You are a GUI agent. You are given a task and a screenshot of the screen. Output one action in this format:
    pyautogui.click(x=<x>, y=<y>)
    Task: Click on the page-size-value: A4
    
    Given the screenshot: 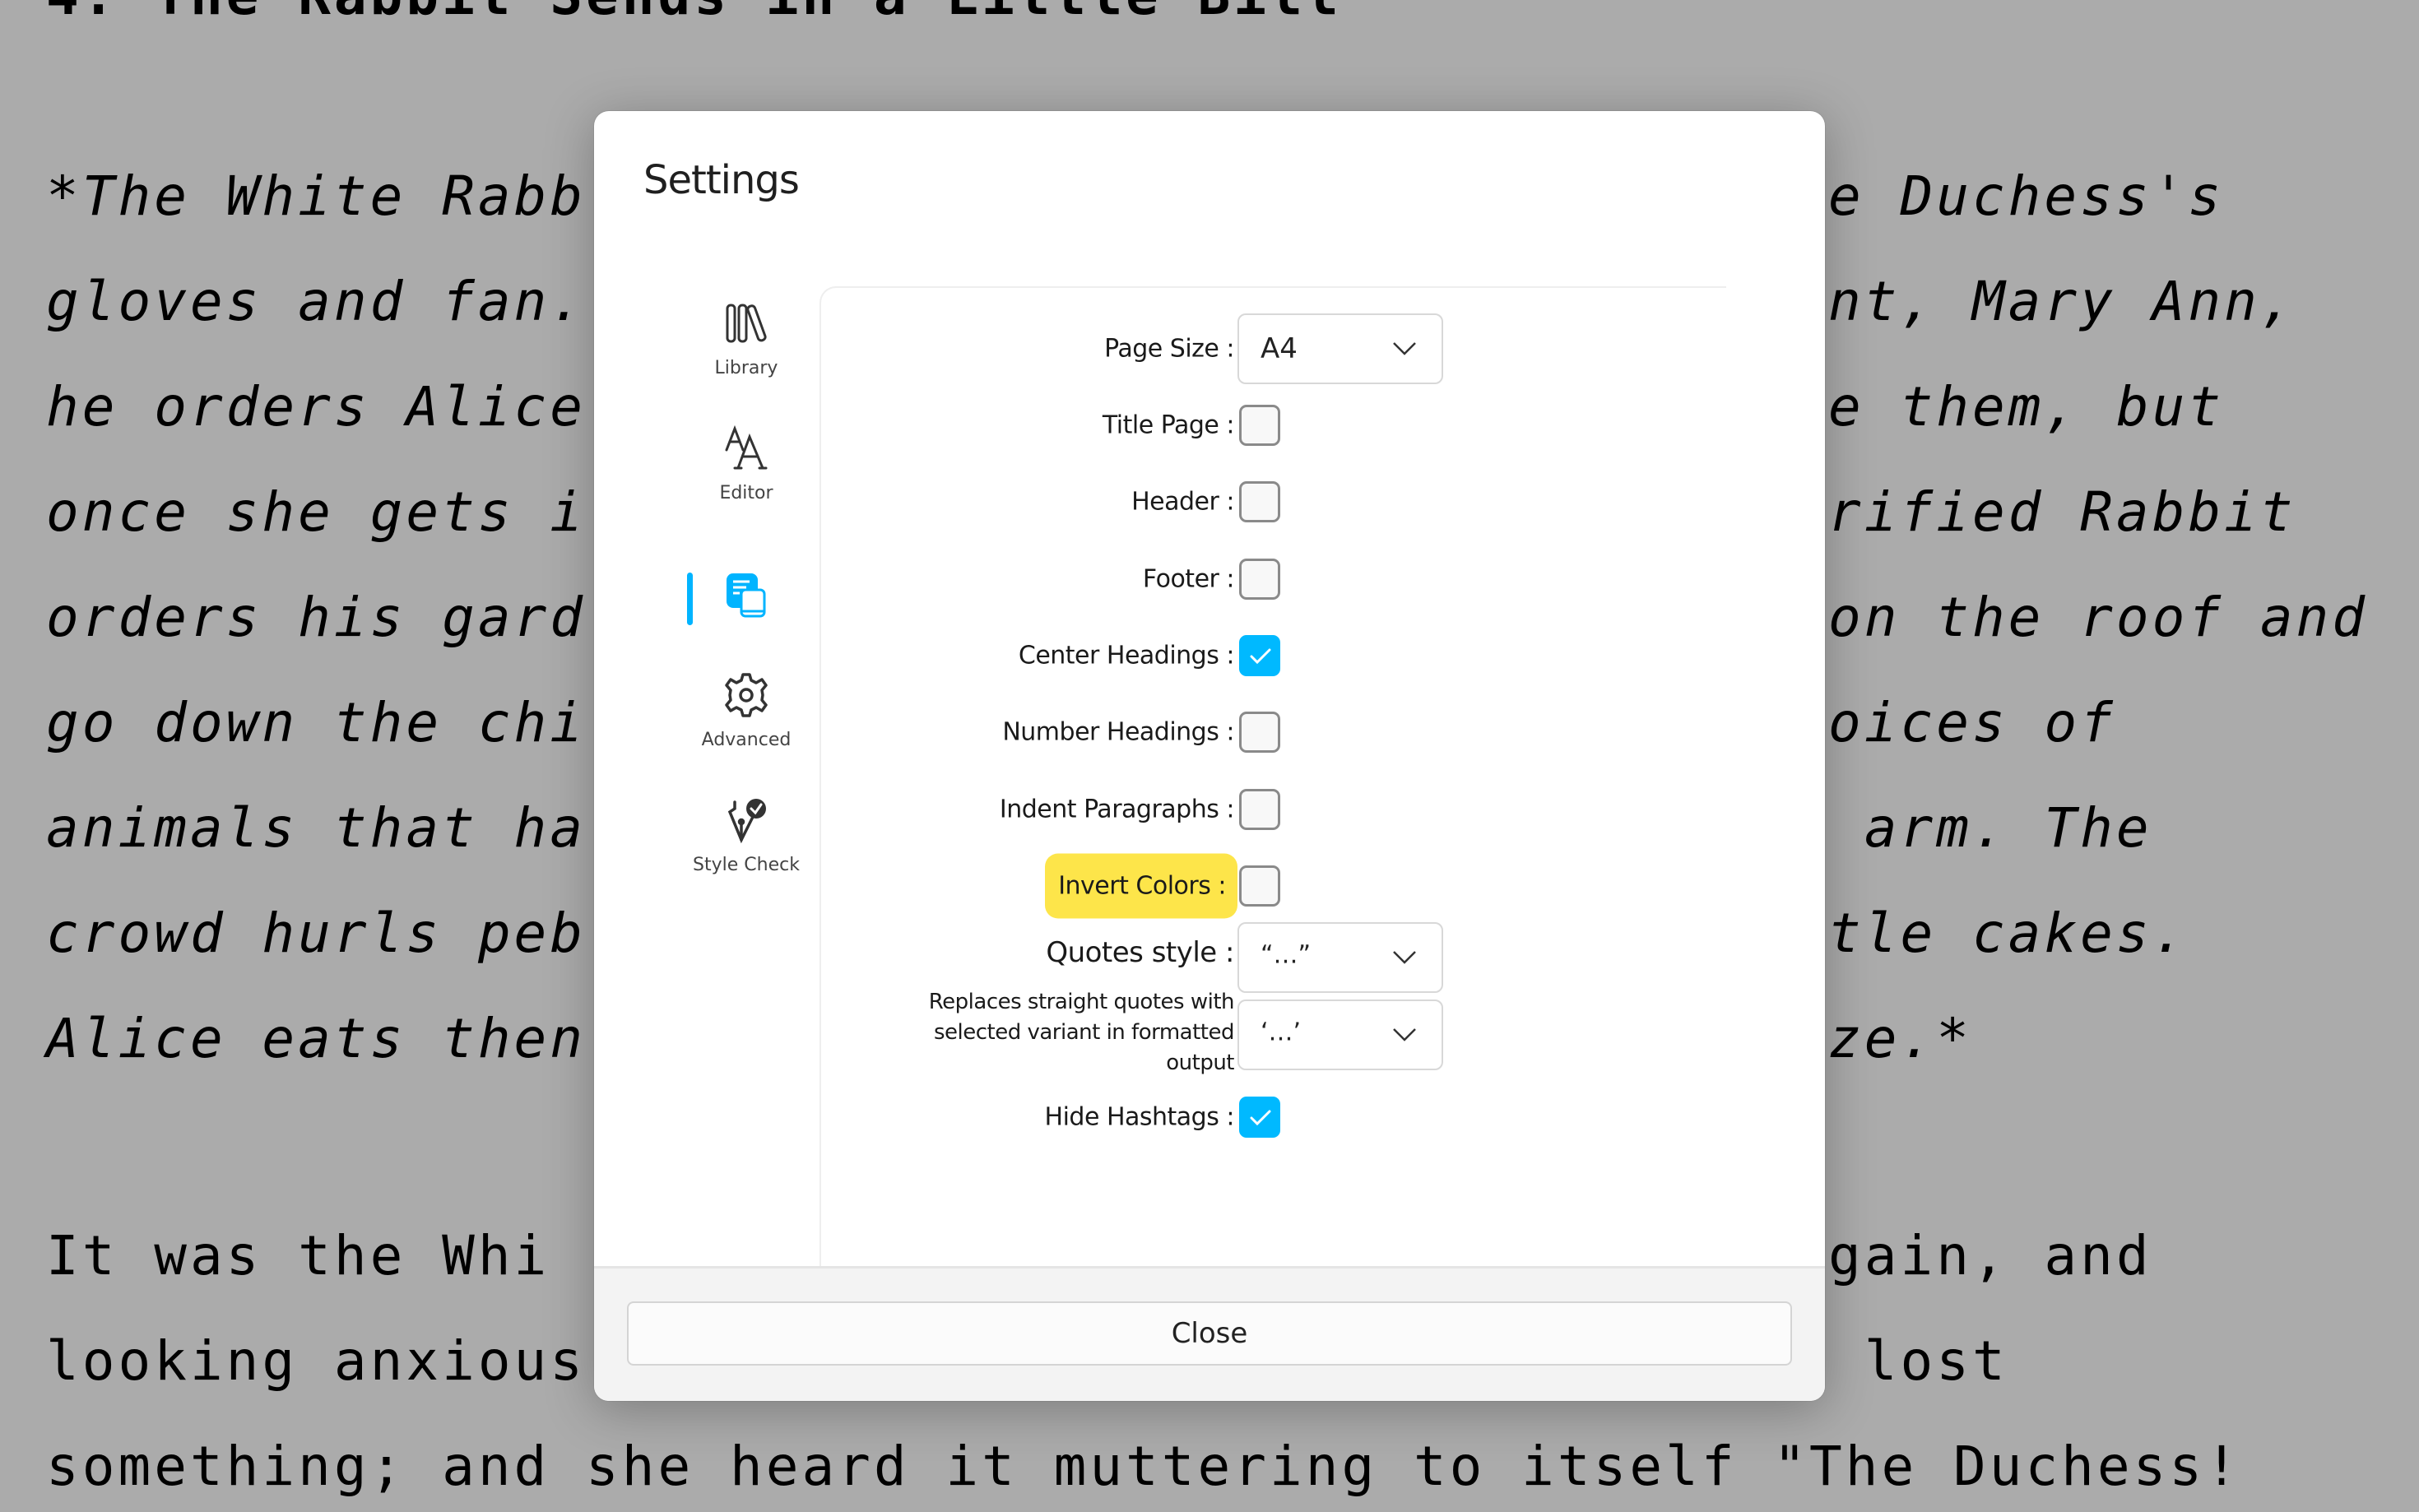 What is the action you would take?
    pyautogui.click(x=1279, y=348)
    